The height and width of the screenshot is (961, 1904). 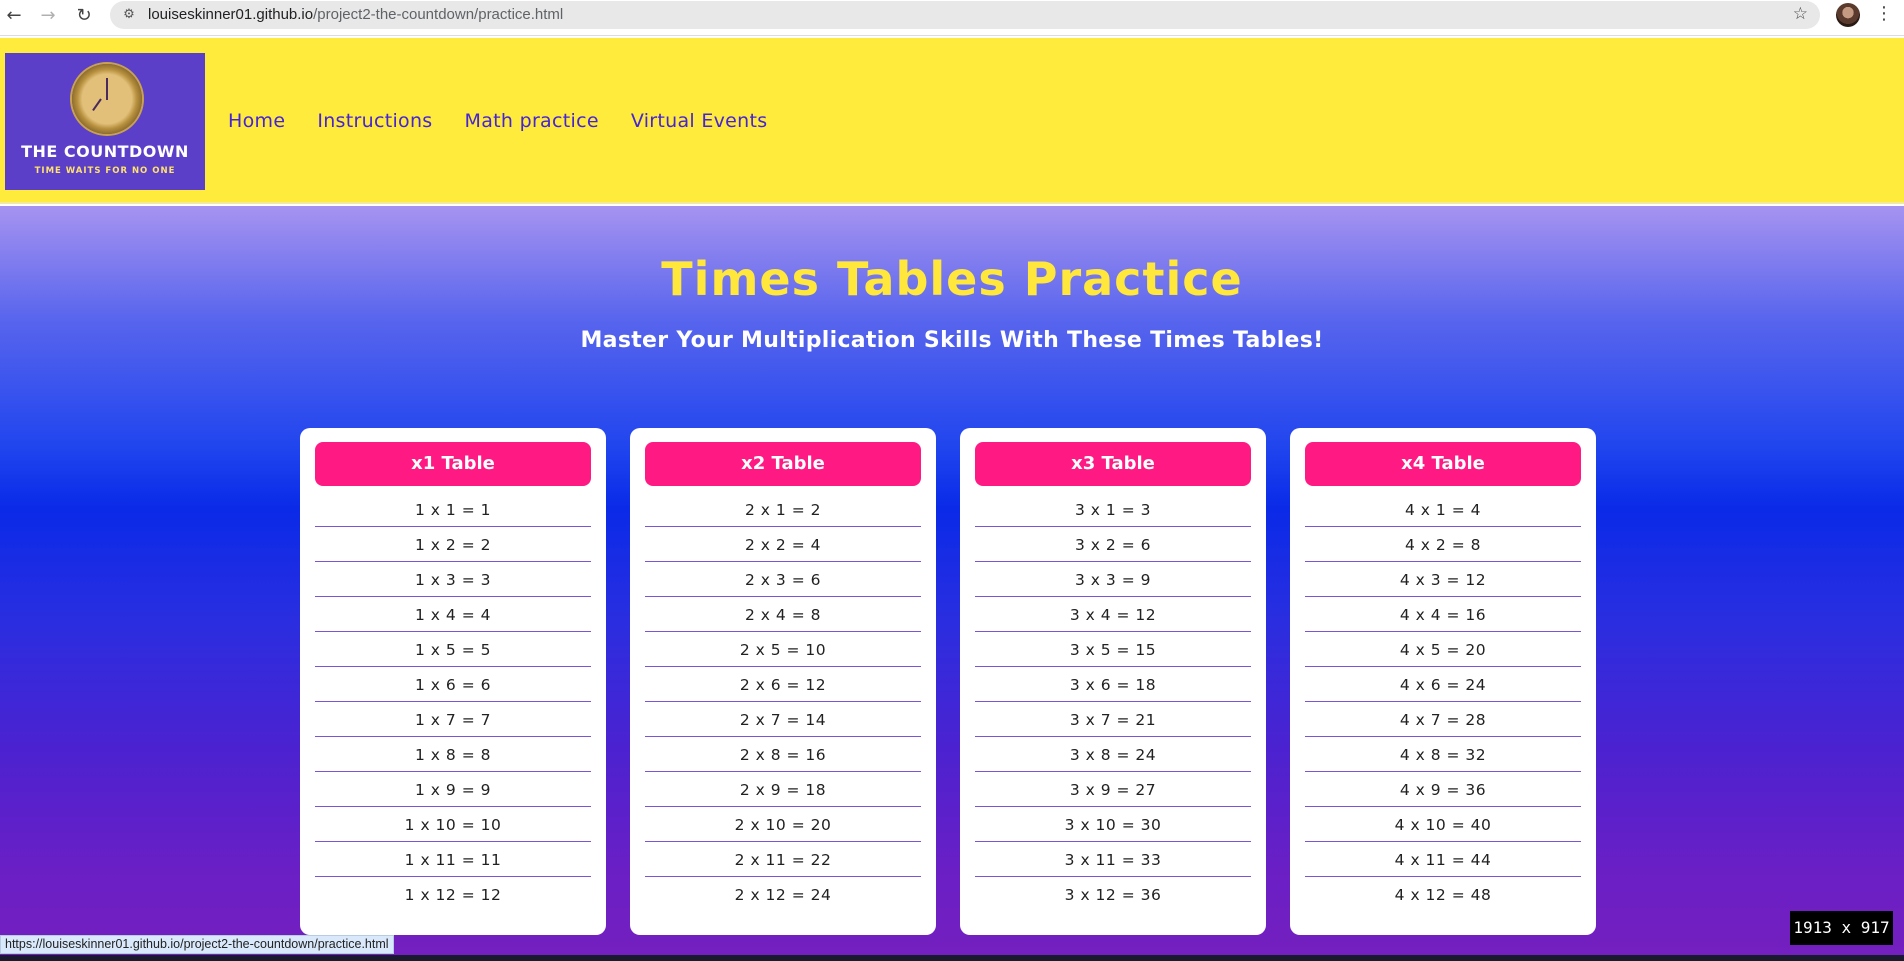 I want to click on table-row: 1 x 12 = 12, so click(x=453, y=895).